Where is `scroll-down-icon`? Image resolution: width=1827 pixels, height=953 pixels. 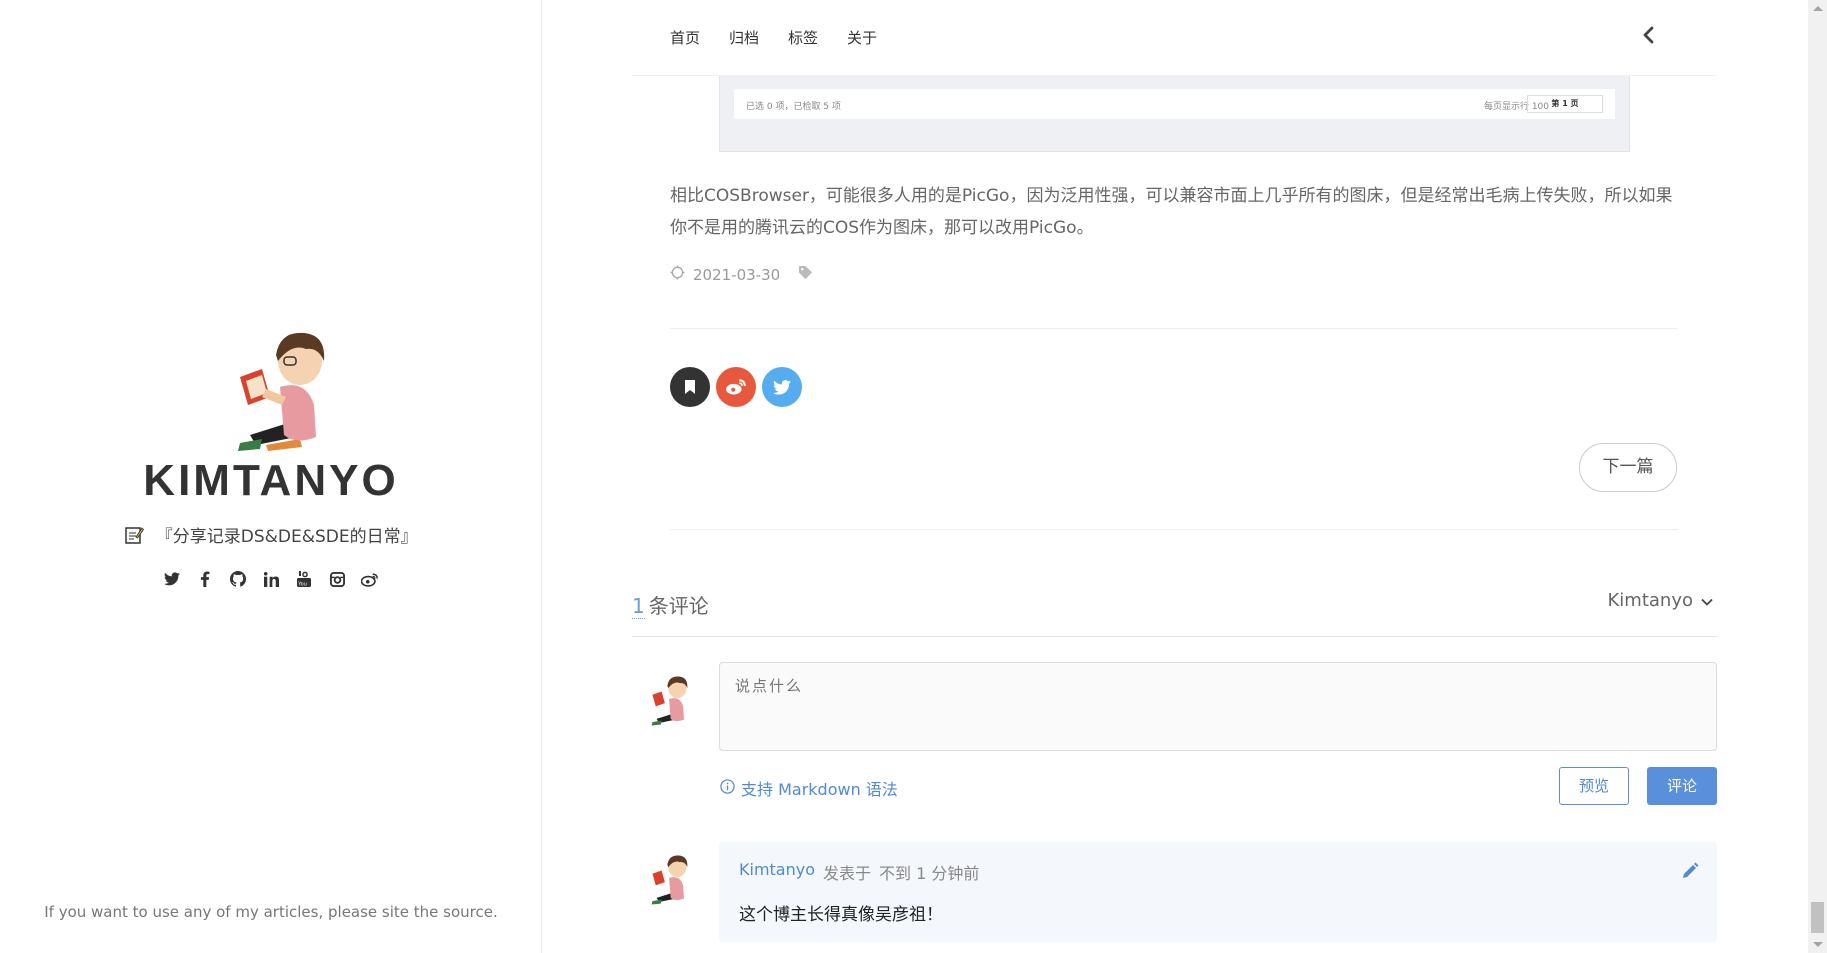 scroll-down-icon is located at coordinates (1818, 944).